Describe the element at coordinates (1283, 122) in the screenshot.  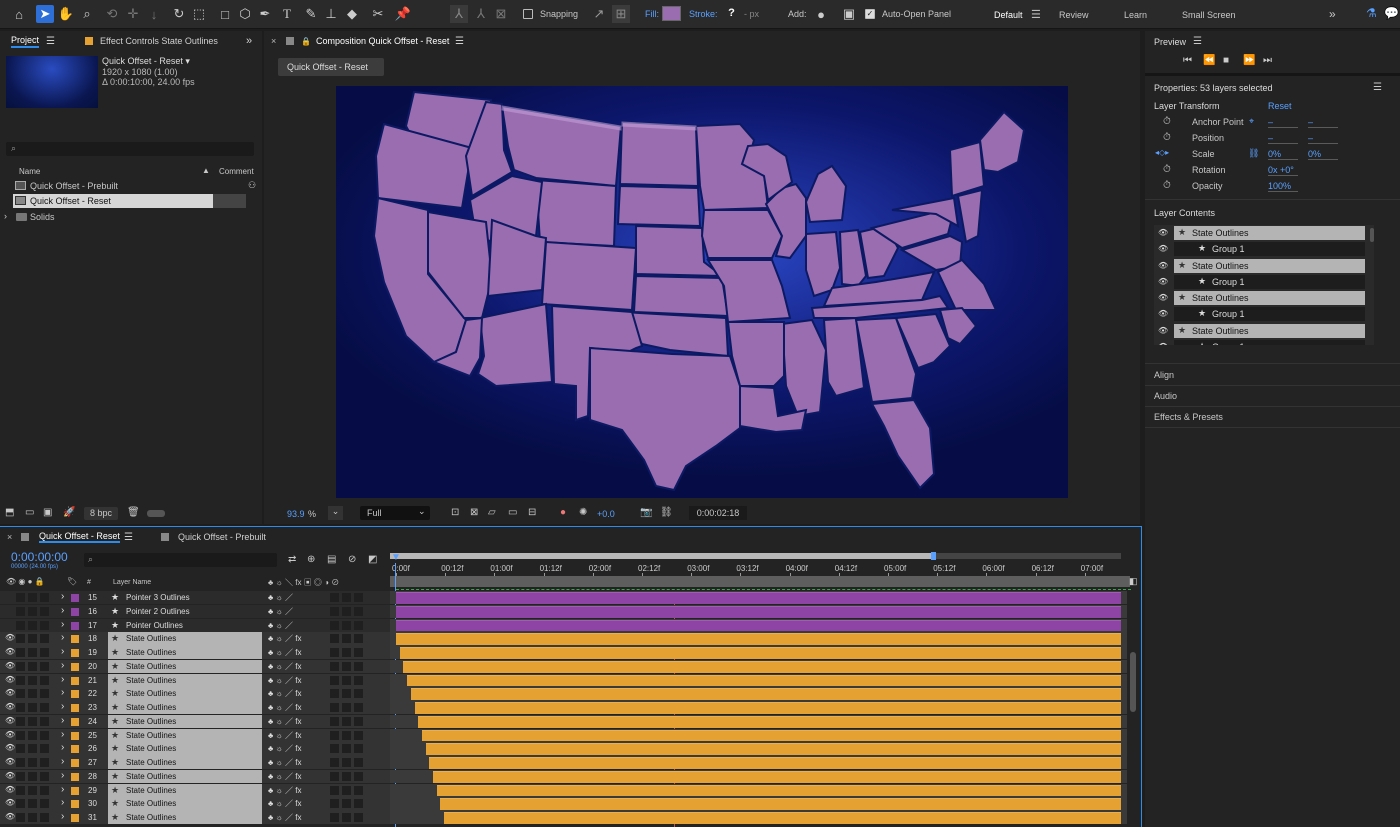
I see `prop-value-x: –` at that location.